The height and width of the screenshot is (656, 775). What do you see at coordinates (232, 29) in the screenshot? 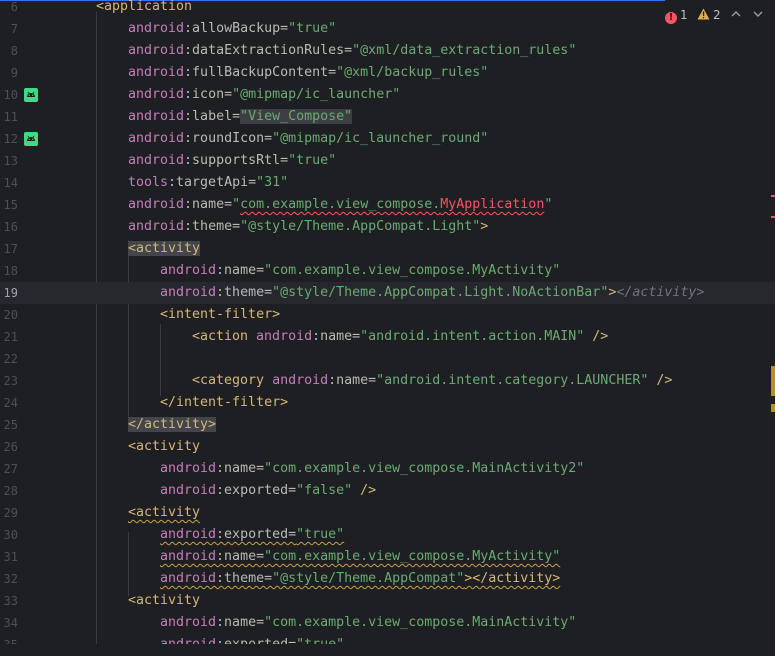
I see `line-code: android:allowBackup="true"` at bounding box center [232, 29].